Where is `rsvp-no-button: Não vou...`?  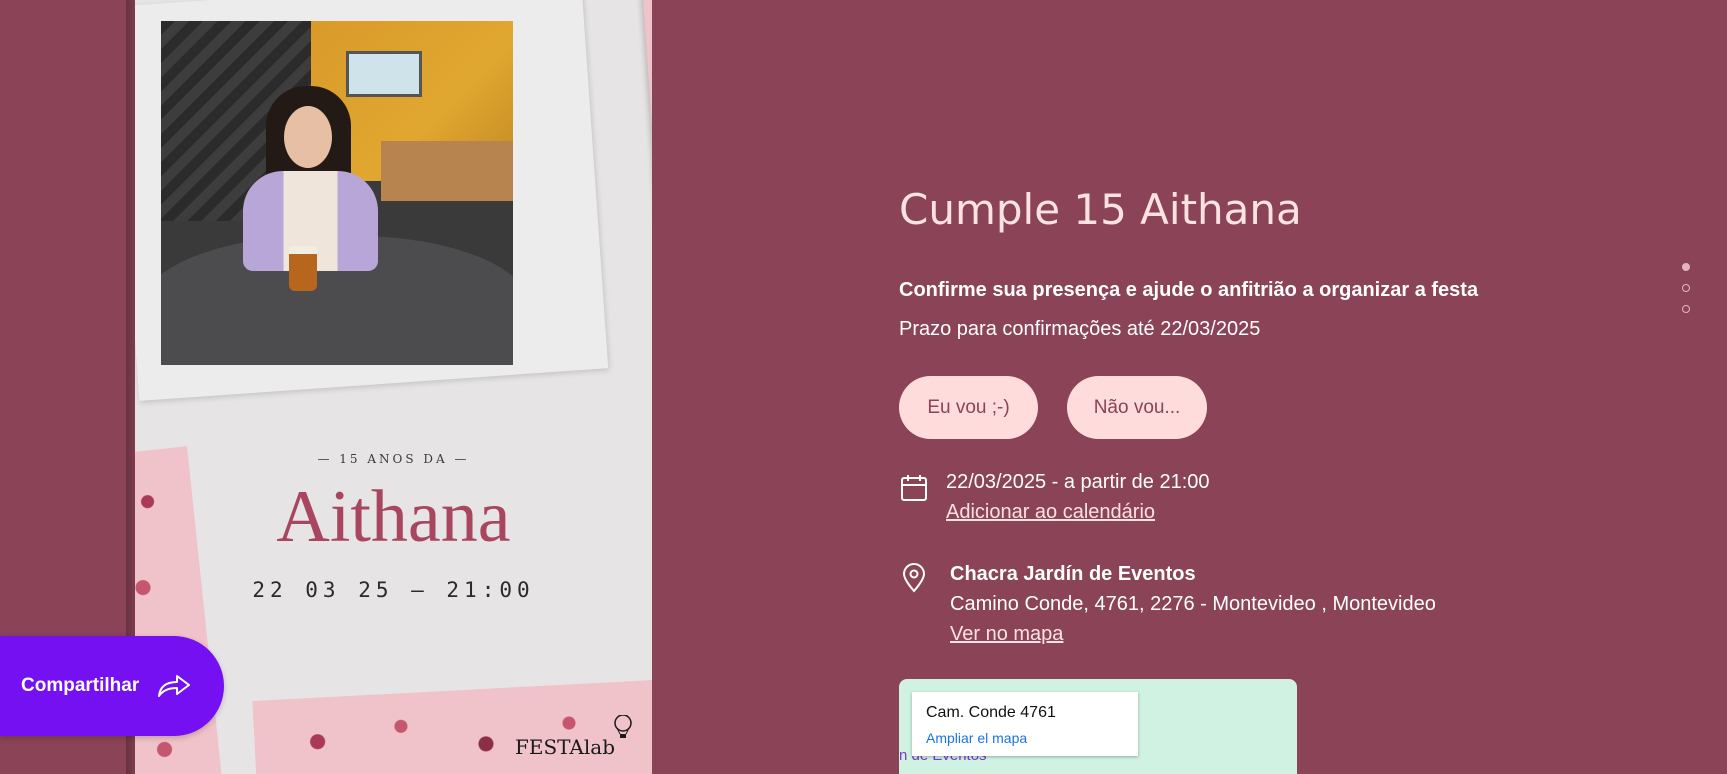
rsvp-no-button: Não vou... is located at coordinates (1137, 407).